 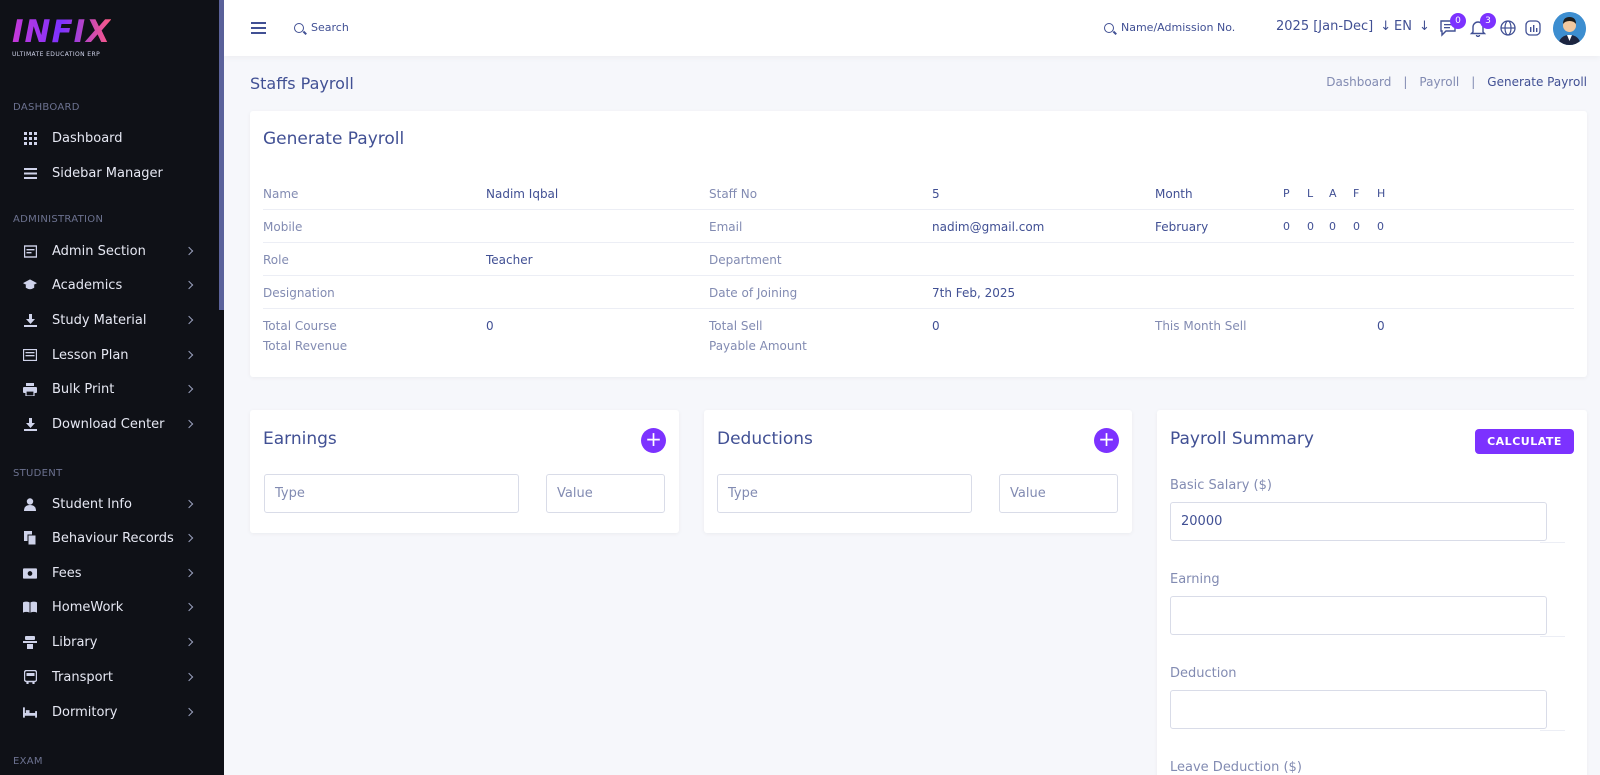 What do you see at coordinates (1221, 485) in the screenshot?
I see `basic-salary-label: Basic Salary ($)` at bounding box center [1221, 485].